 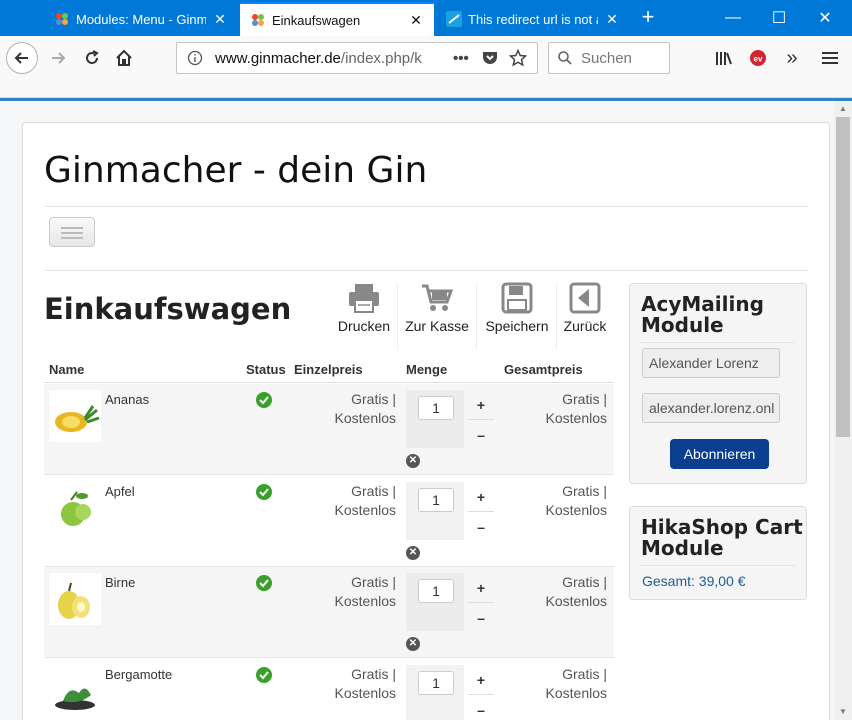 What do you see at coordinates (711, 363) in the screenshot?
I see `name-field: Alexander Lorenz` at bounding box center [711, 363].